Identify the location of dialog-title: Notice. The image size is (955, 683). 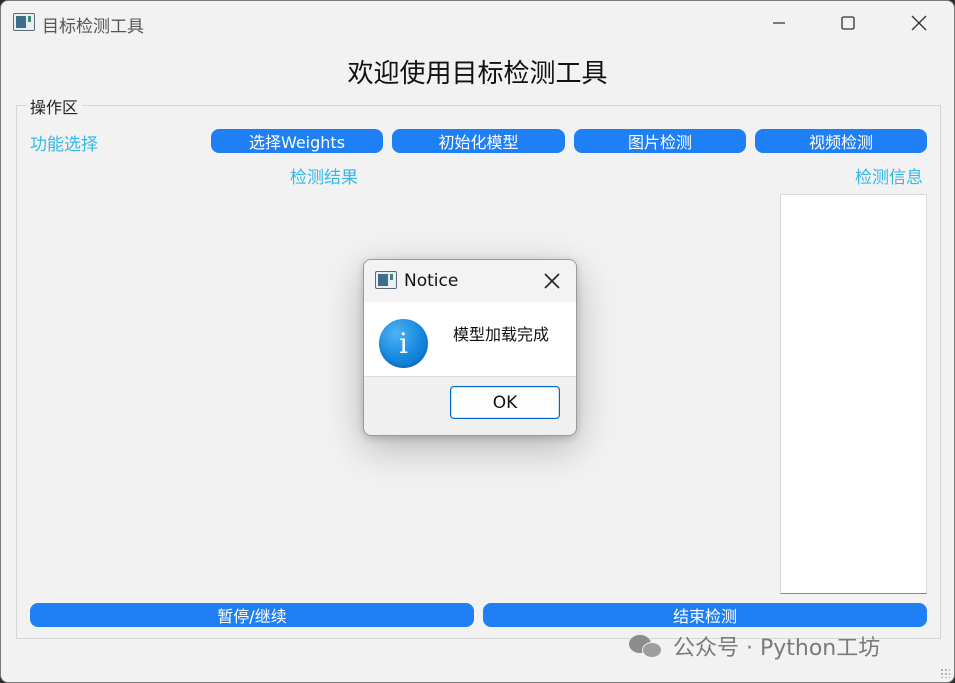
(431, 281).